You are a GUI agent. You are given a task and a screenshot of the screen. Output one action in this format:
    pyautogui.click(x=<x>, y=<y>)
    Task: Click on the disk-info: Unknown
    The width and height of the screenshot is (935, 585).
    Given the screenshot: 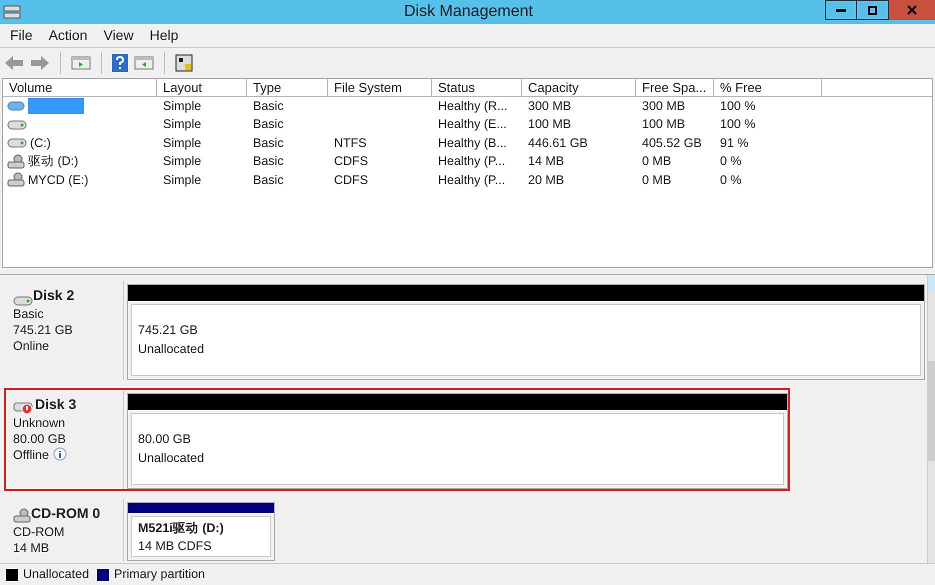 What is the action you would take?
    pyautogui.click(x=39, y=423)
    